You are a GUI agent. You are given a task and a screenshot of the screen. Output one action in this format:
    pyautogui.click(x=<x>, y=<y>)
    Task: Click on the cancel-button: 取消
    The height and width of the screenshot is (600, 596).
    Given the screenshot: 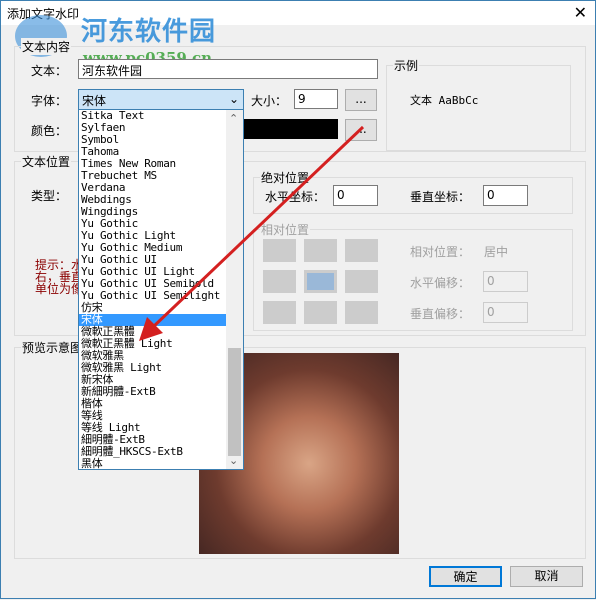 What is the action you would take?
    pyautogui.click(x=546, y=576)
    